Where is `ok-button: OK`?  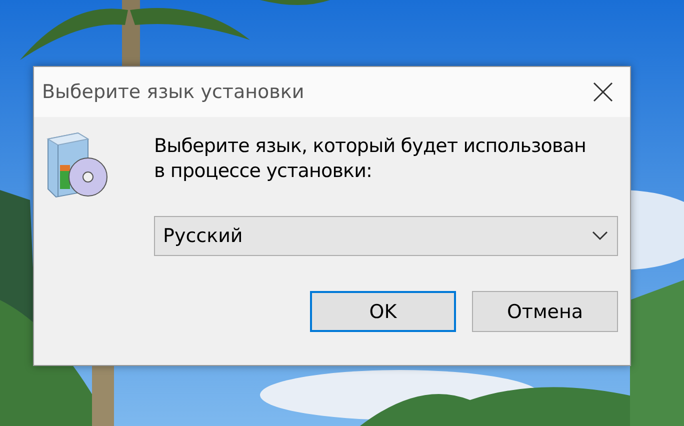 ok-button: OK is located at coordinates (383, 311).